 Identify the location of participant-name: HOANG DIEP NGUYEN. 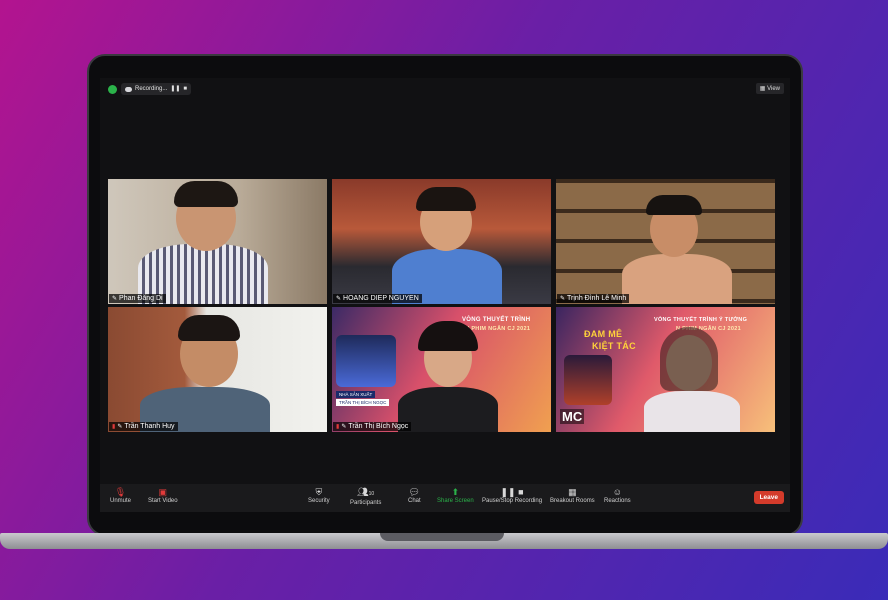
(381, 298).